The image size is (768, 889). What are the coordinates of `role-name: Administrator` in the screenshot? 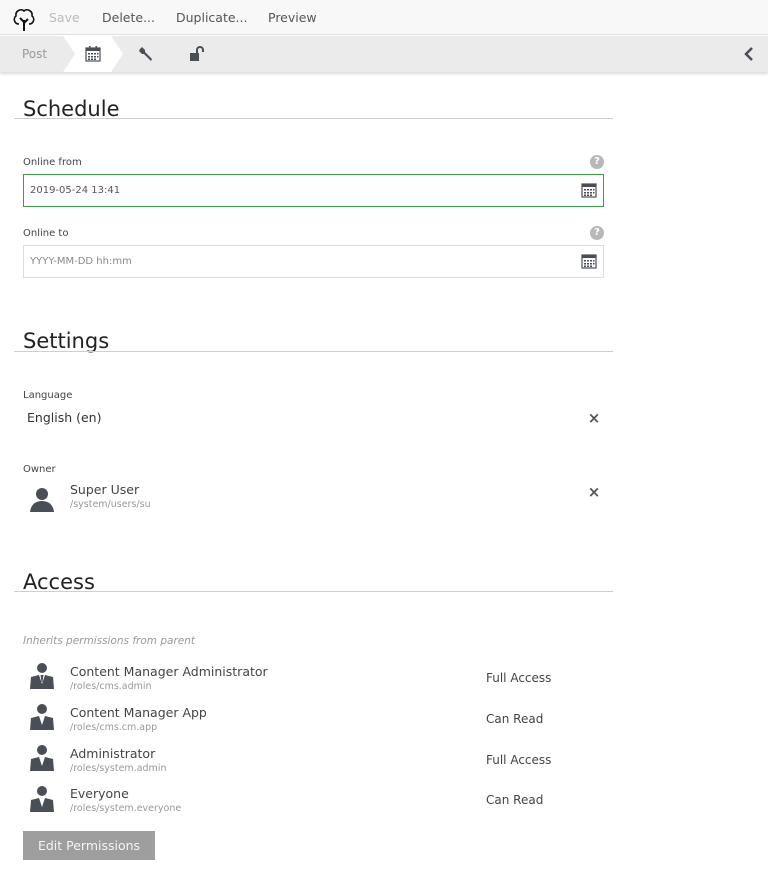 It's located at (113, 753).